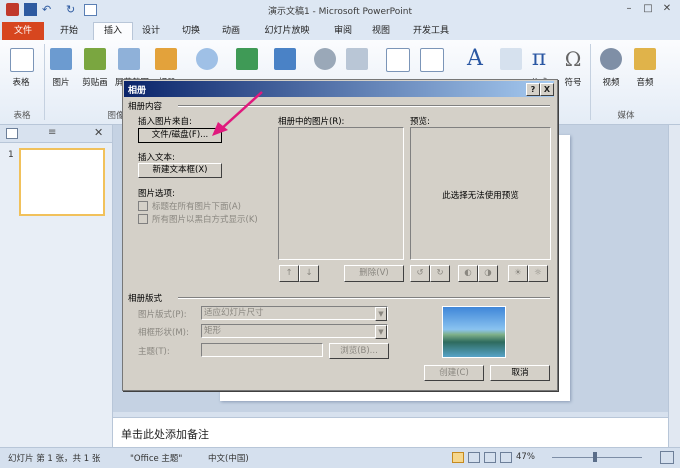  What do you see at coordinates (129, 59) in the screenshot?
I see `screenshot-icon` at bounding box center [129, 59].